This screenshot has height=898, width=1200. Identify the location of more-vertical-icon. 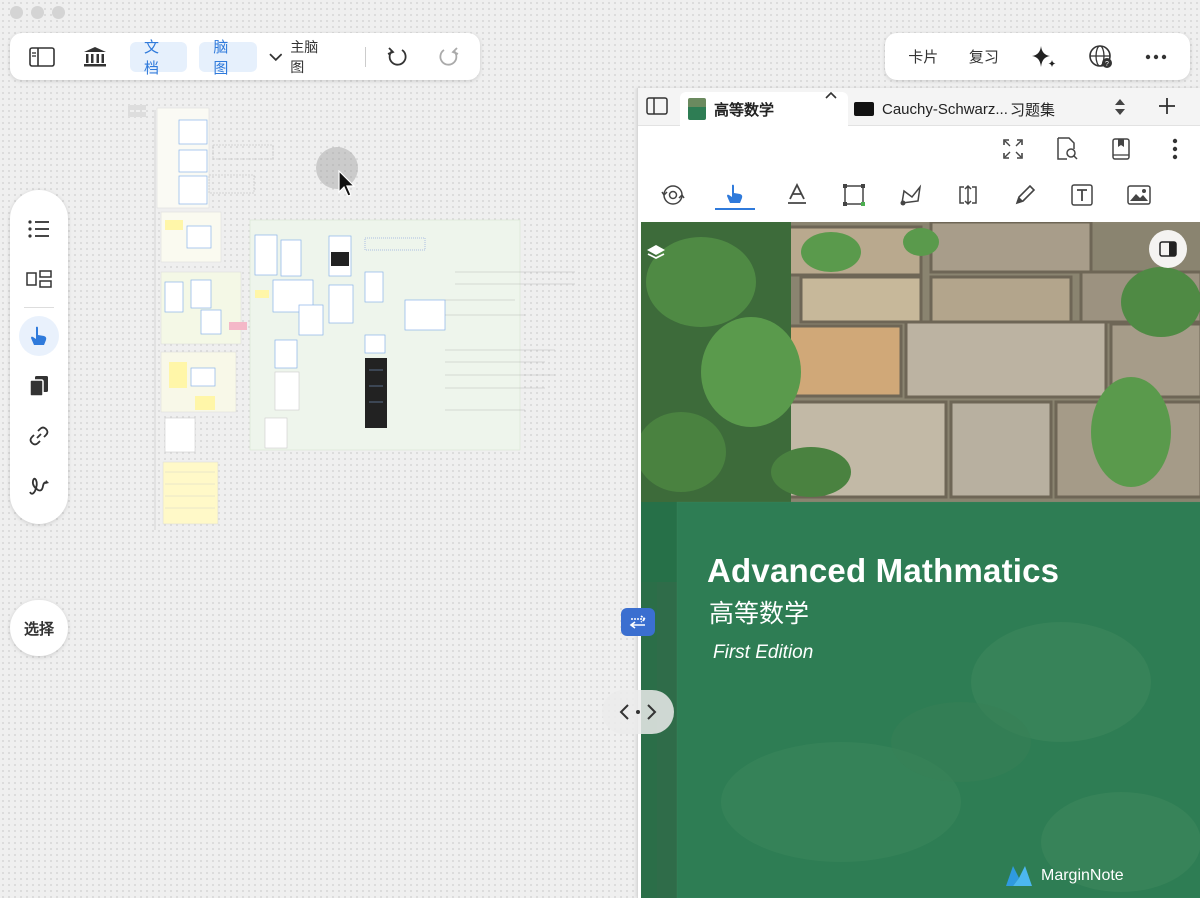
(1175, 149).